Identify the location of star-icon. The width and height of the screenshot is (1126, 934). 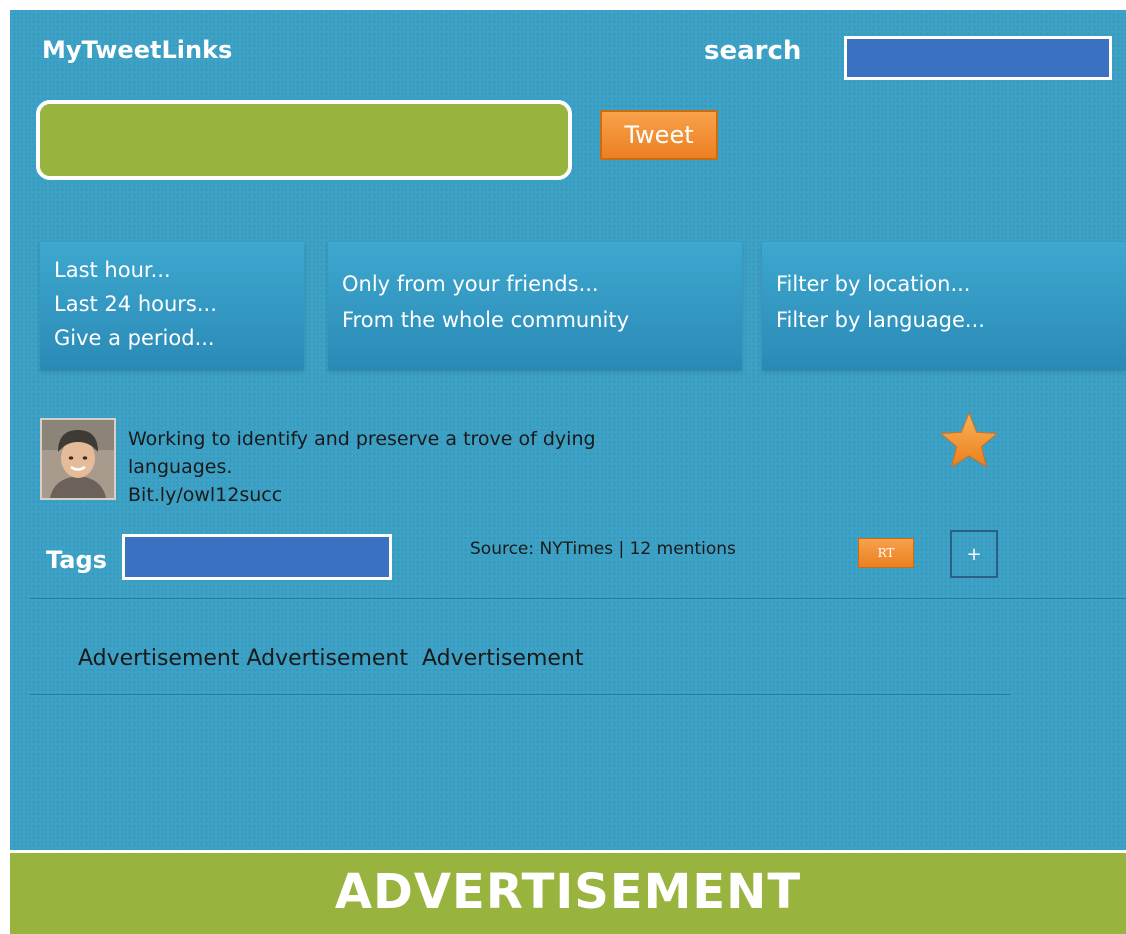
(969, 441).